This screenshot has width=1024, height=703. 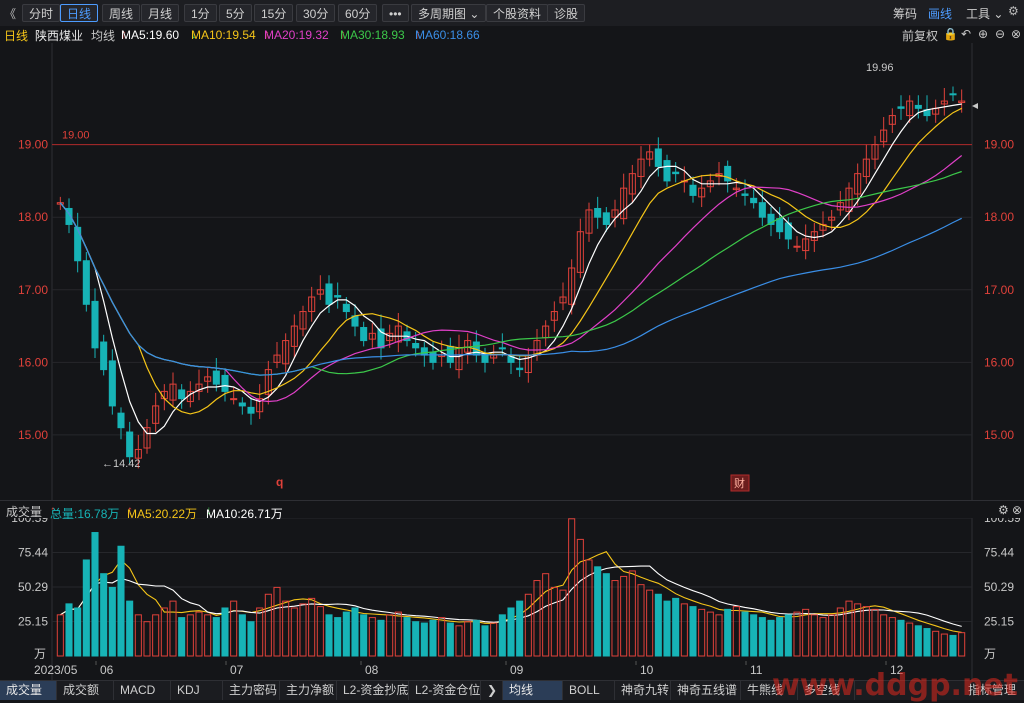 I want to click on period-label: 日线, so click(x=16, y=36).